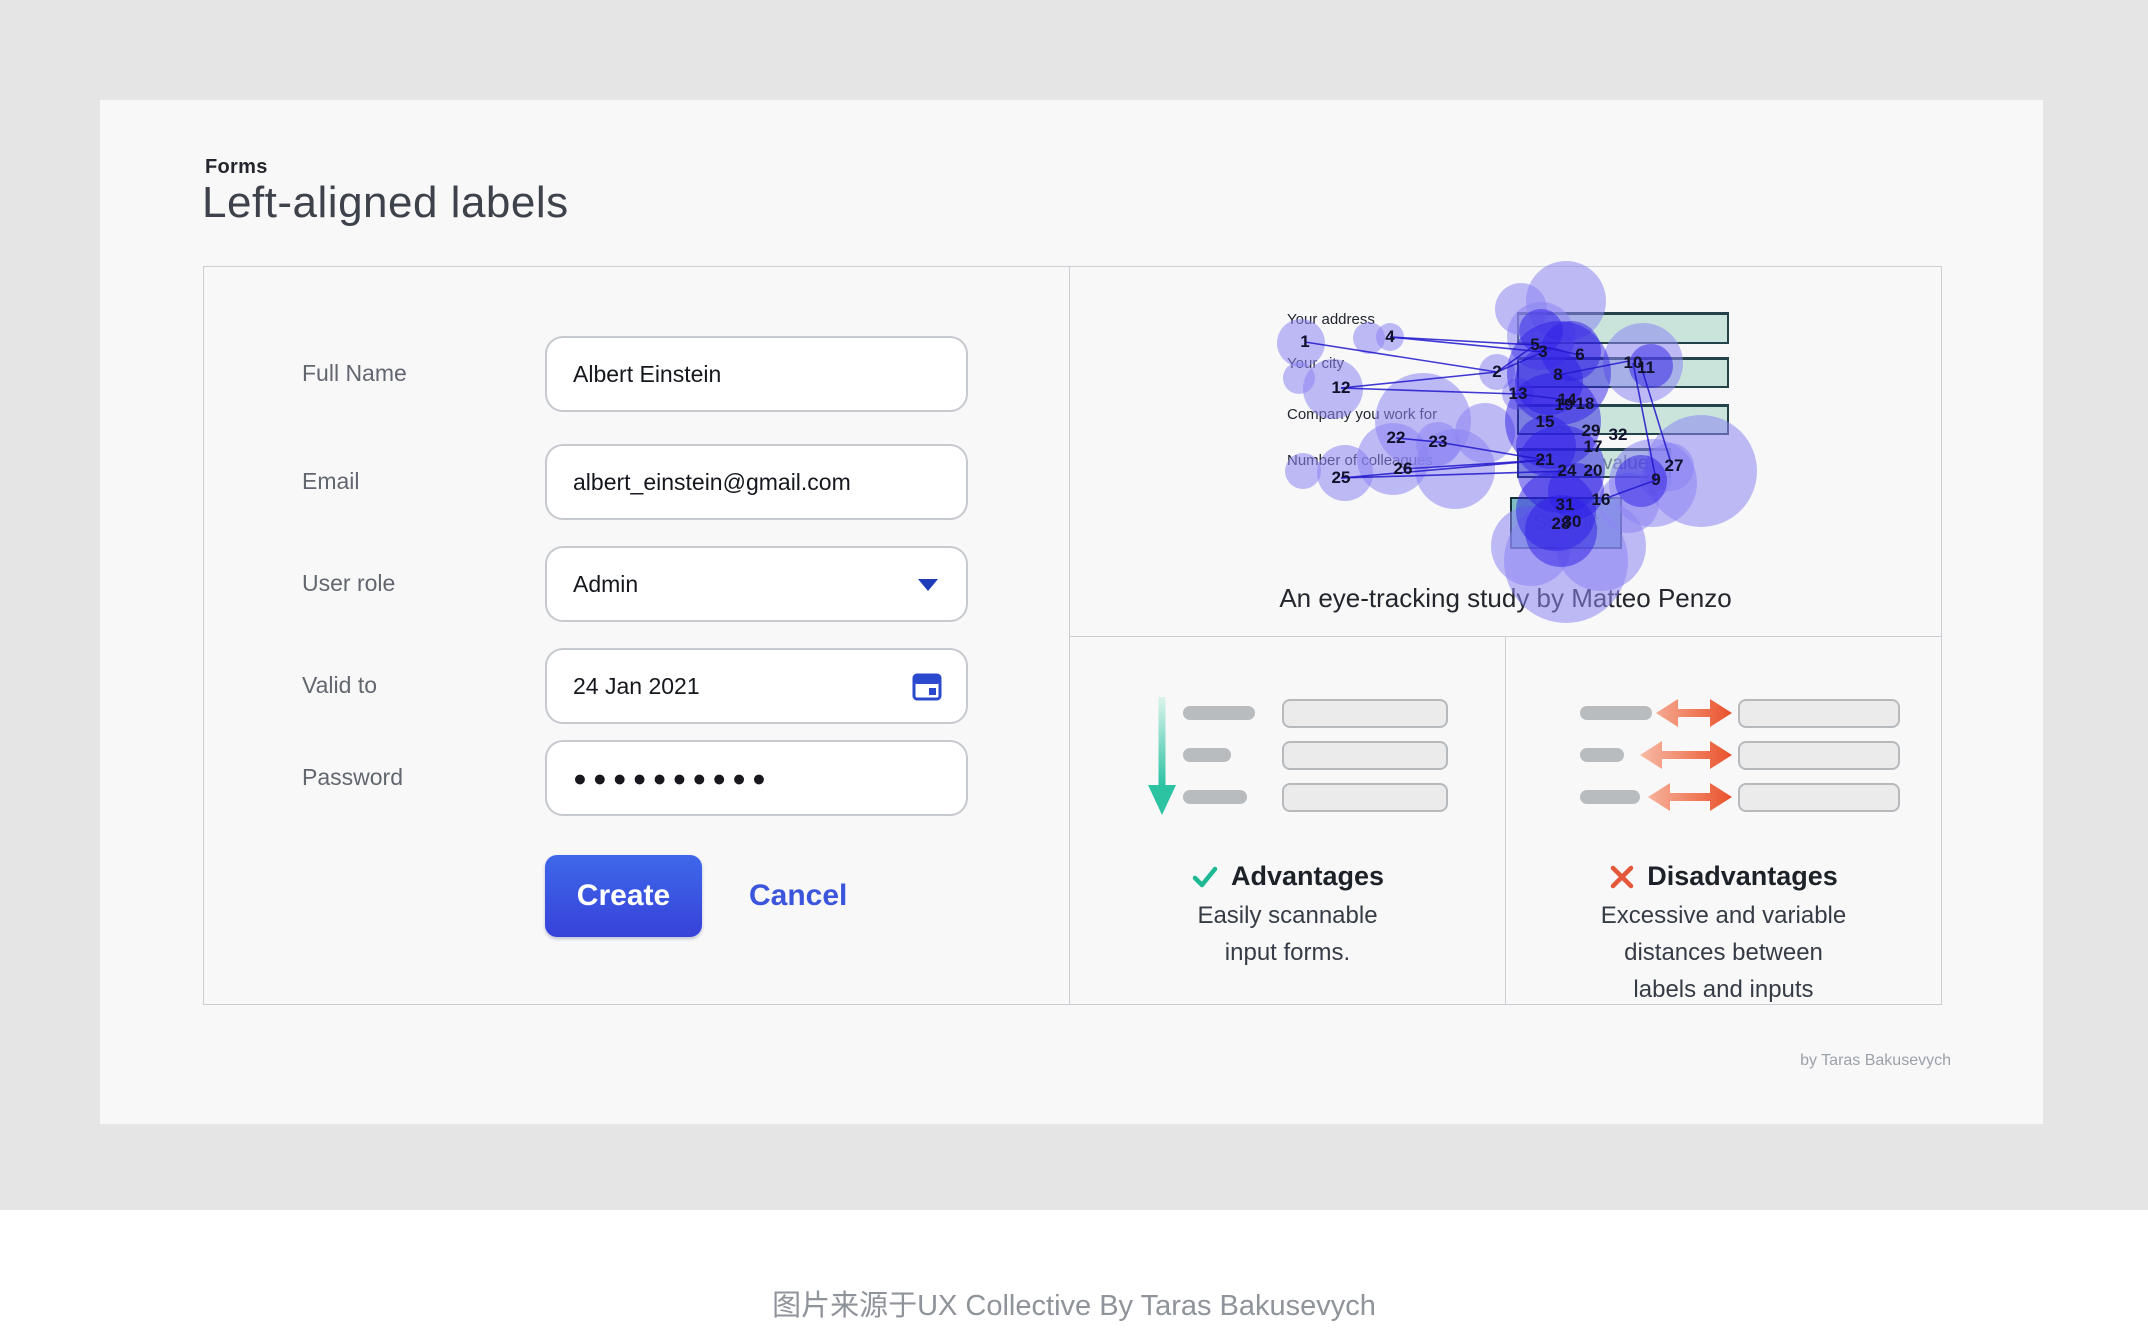 Image resolution: width=2148 pixels, height=1340 pixels. Describe the element at coordinates (1403, 468) in the screenshot. I see `fixation-number: 26` at that location.